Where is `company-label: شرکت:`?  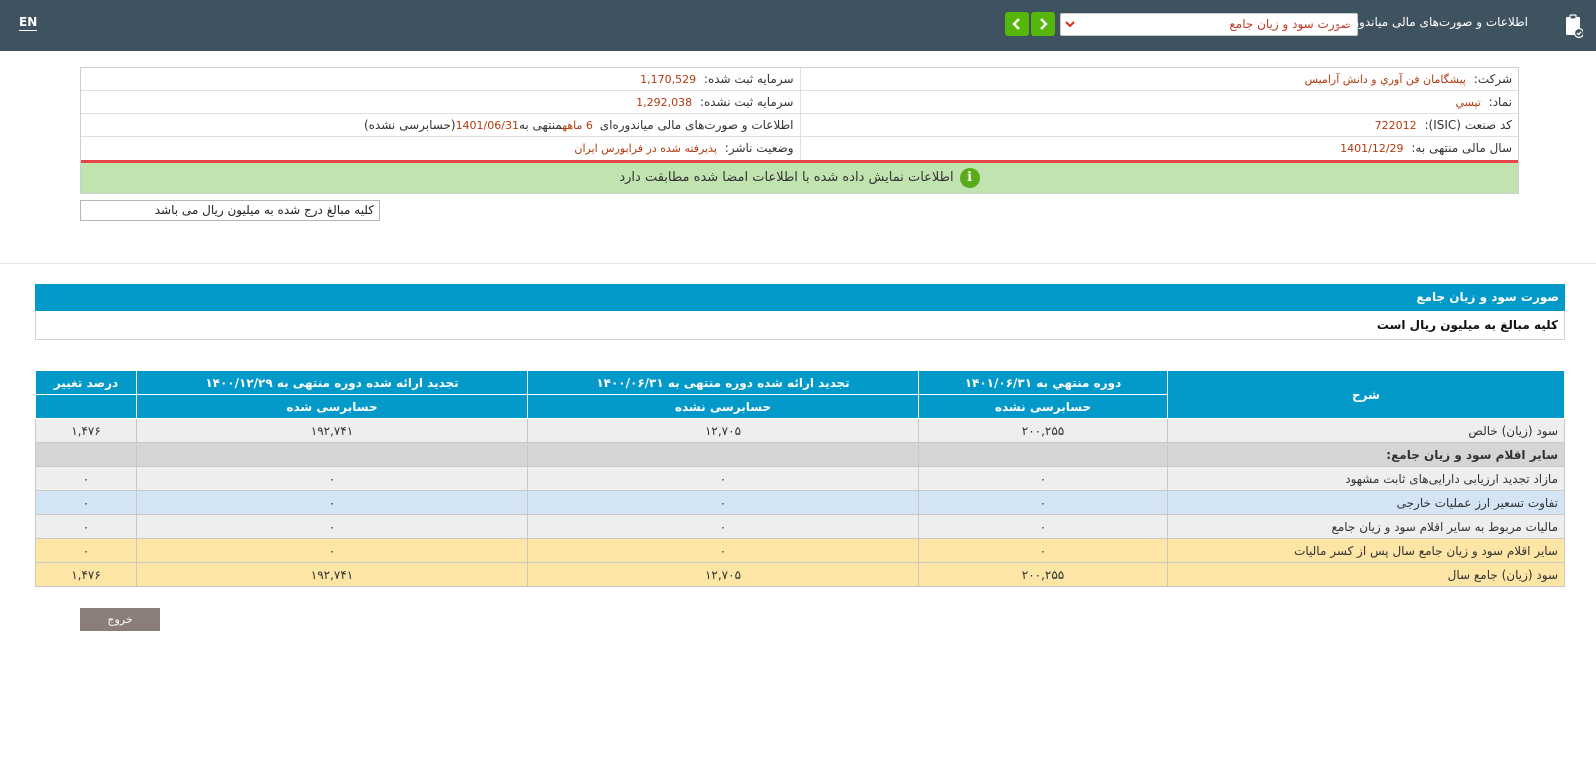
company-label: شرکت: is located at coordinates (1492, 79).